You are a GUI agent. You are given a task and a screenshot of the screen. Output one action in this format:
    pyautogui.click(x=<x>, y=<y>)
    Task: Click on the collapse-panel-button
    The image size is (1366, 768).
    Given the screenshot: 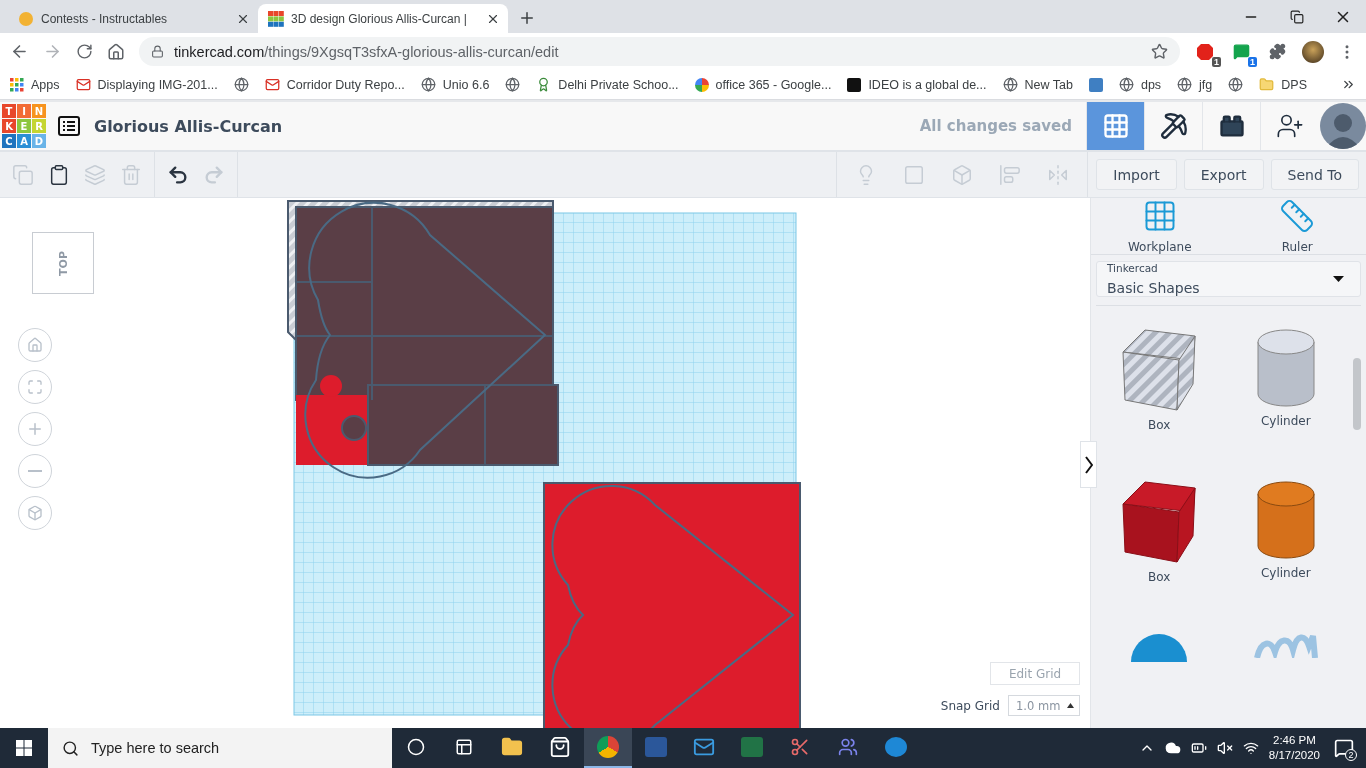 What is the action you would take?
    pyautogui.click(x=1088, y=464)
    